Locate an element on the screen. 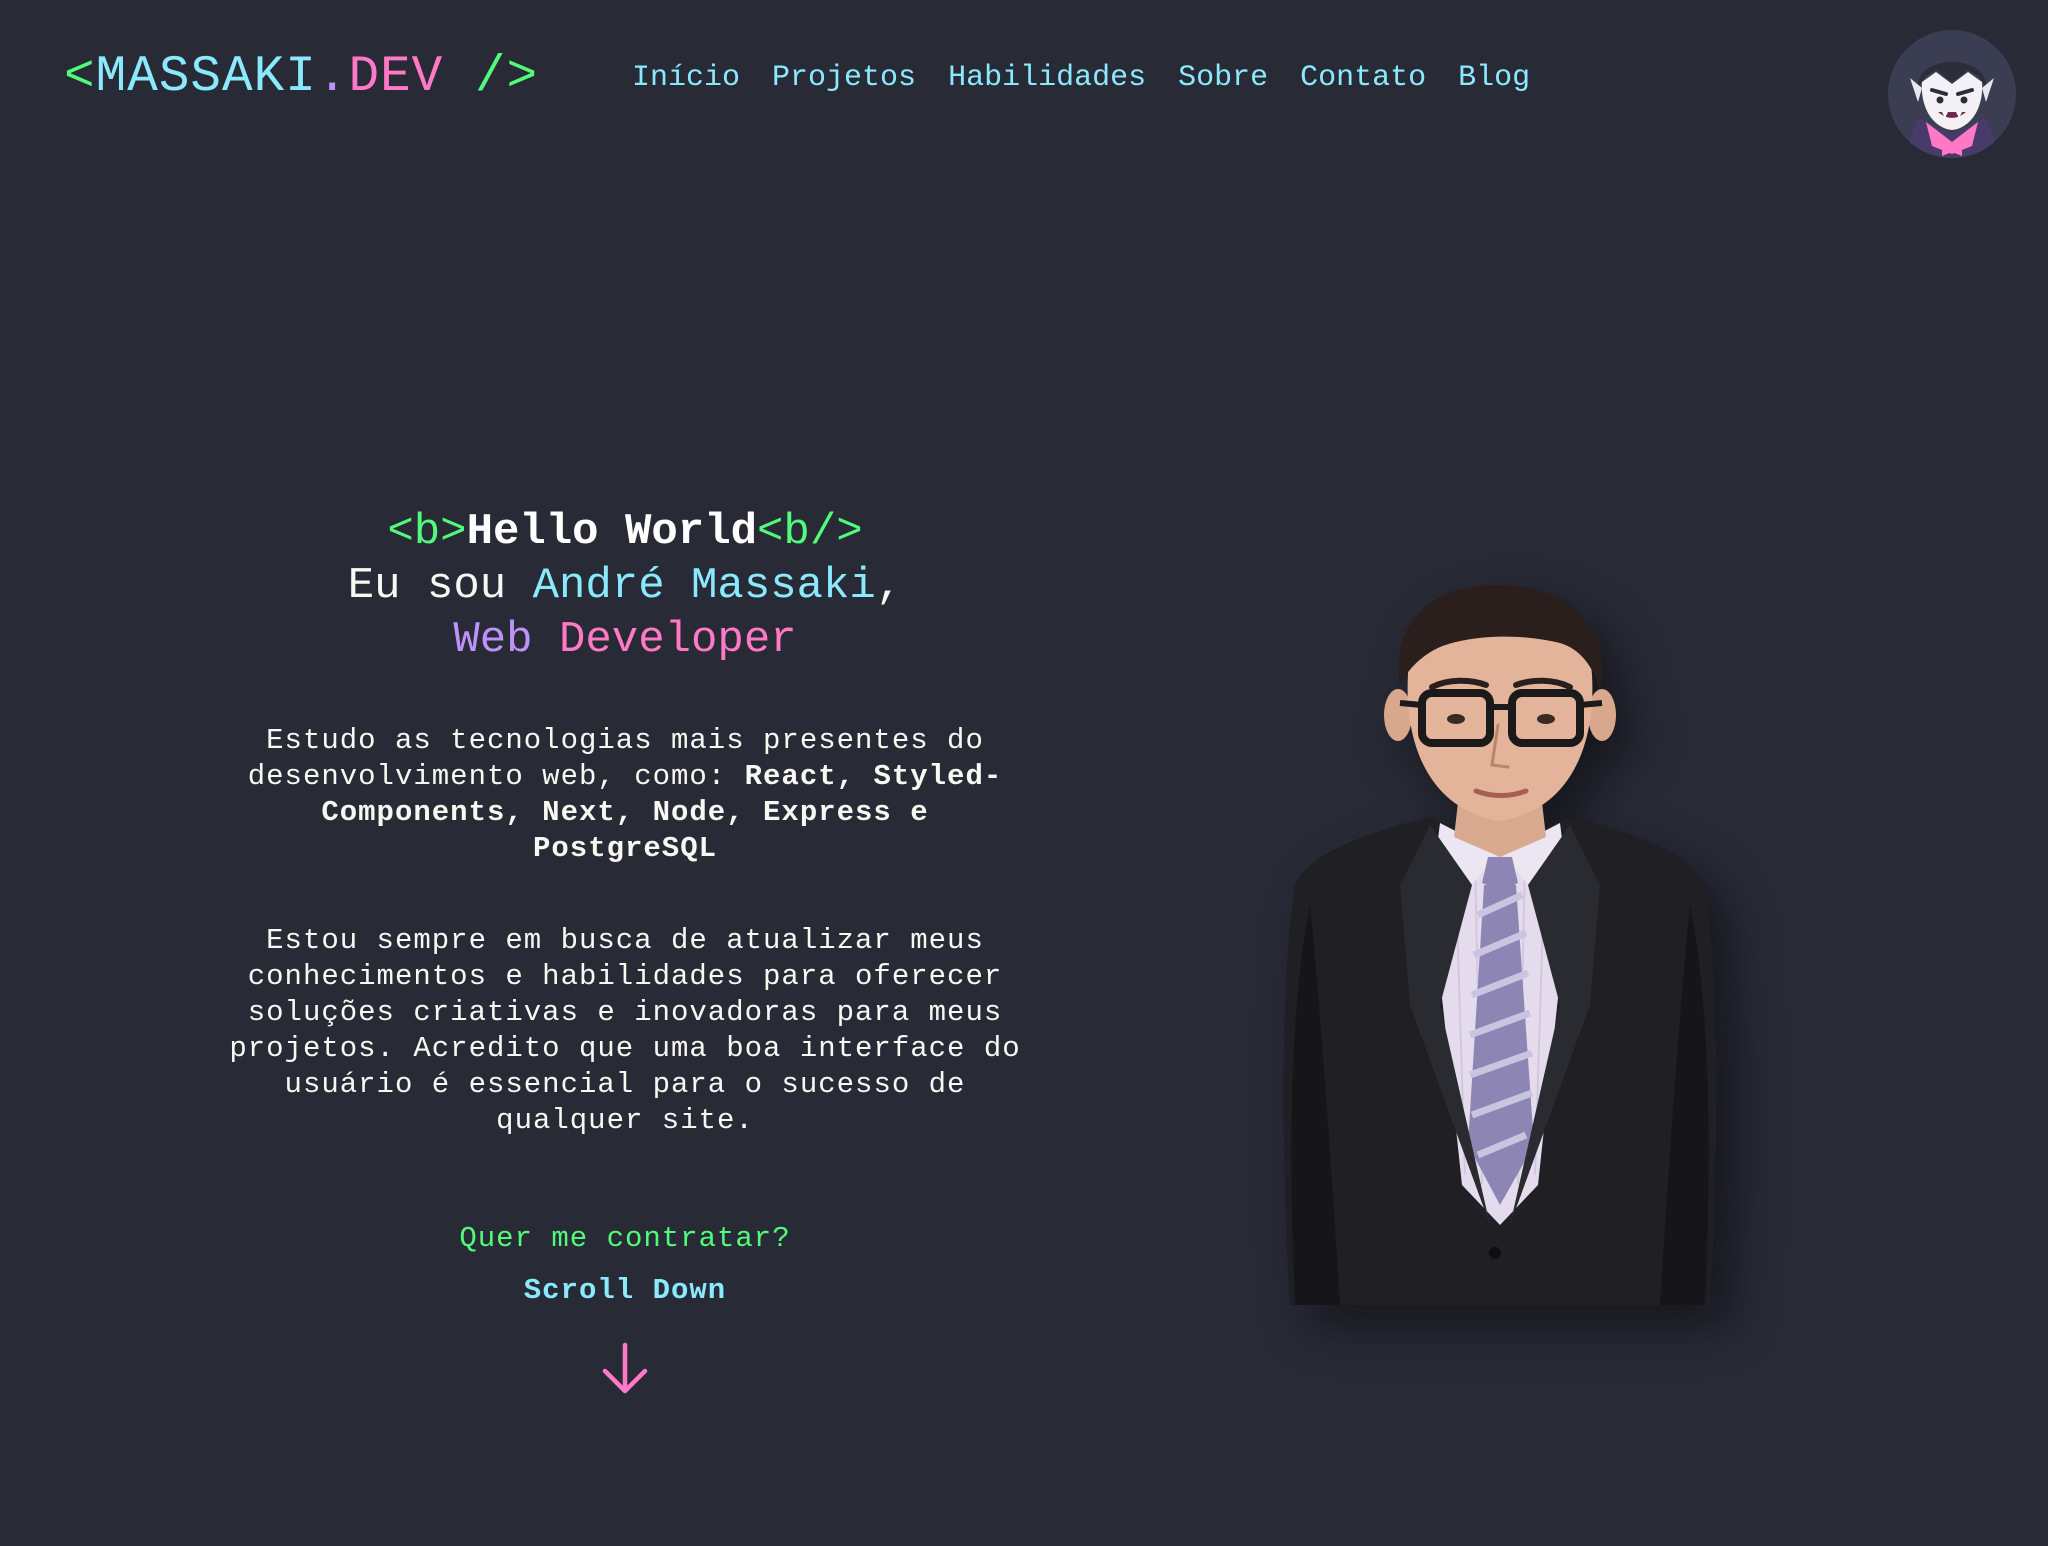 The height and width of the screenshot is (1546, 2048). scroll-down-link: Scroll Down is located at coordinates (625, 1291).